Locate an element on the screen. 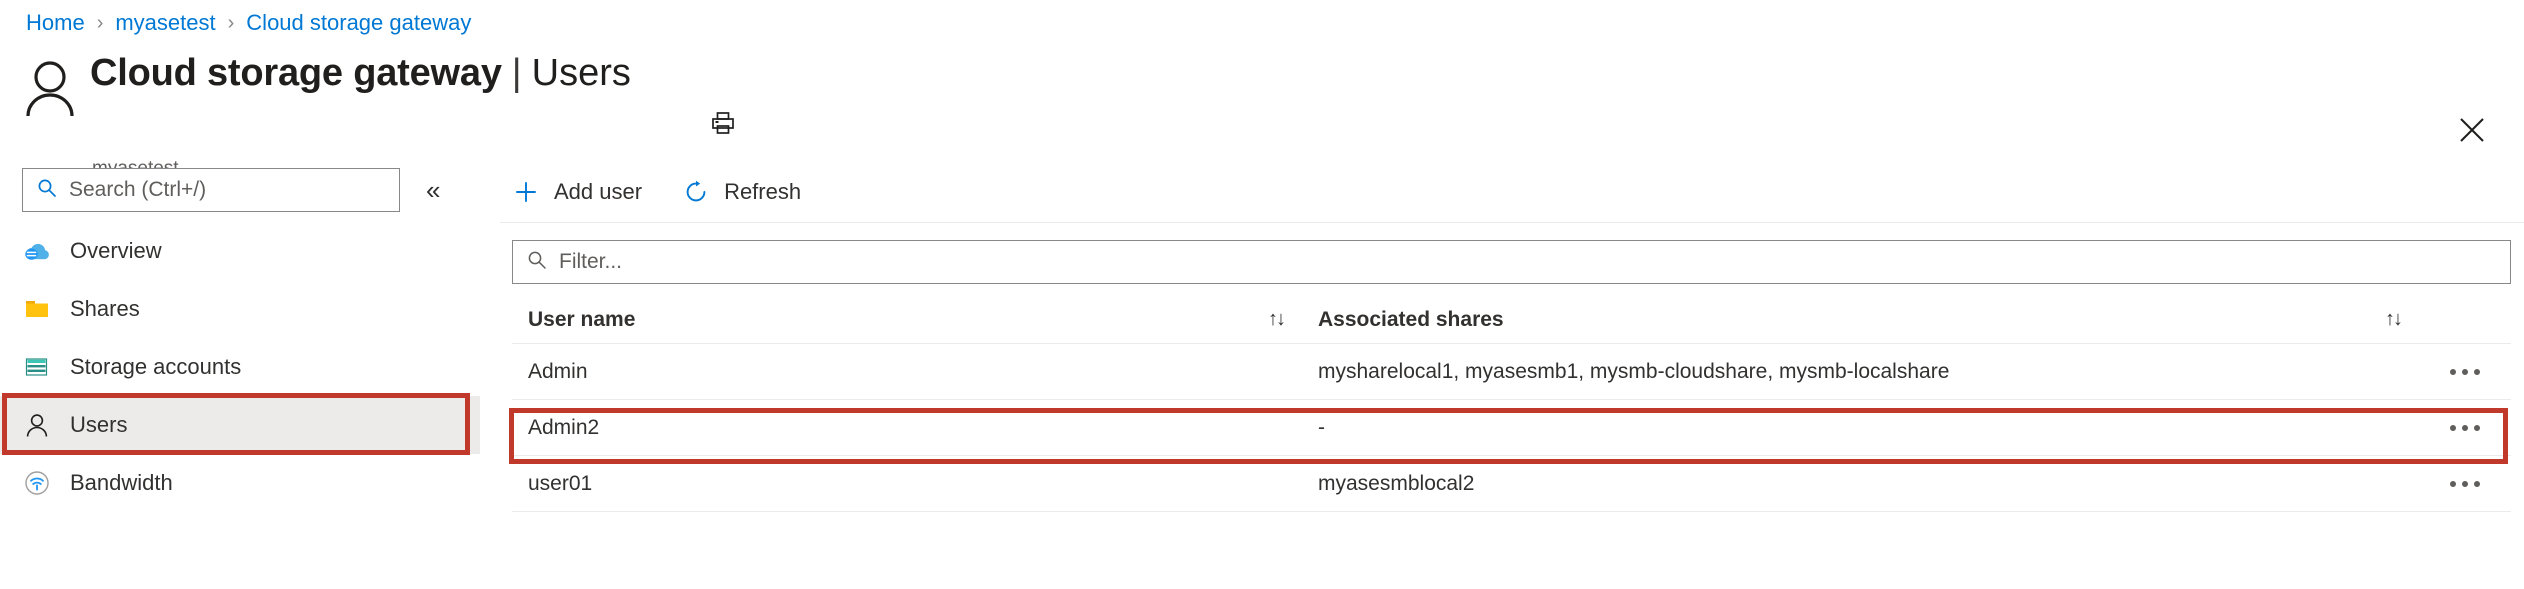  sidebar-item-storage-accounts: Storage accounts is located at coordinates (240, 367).